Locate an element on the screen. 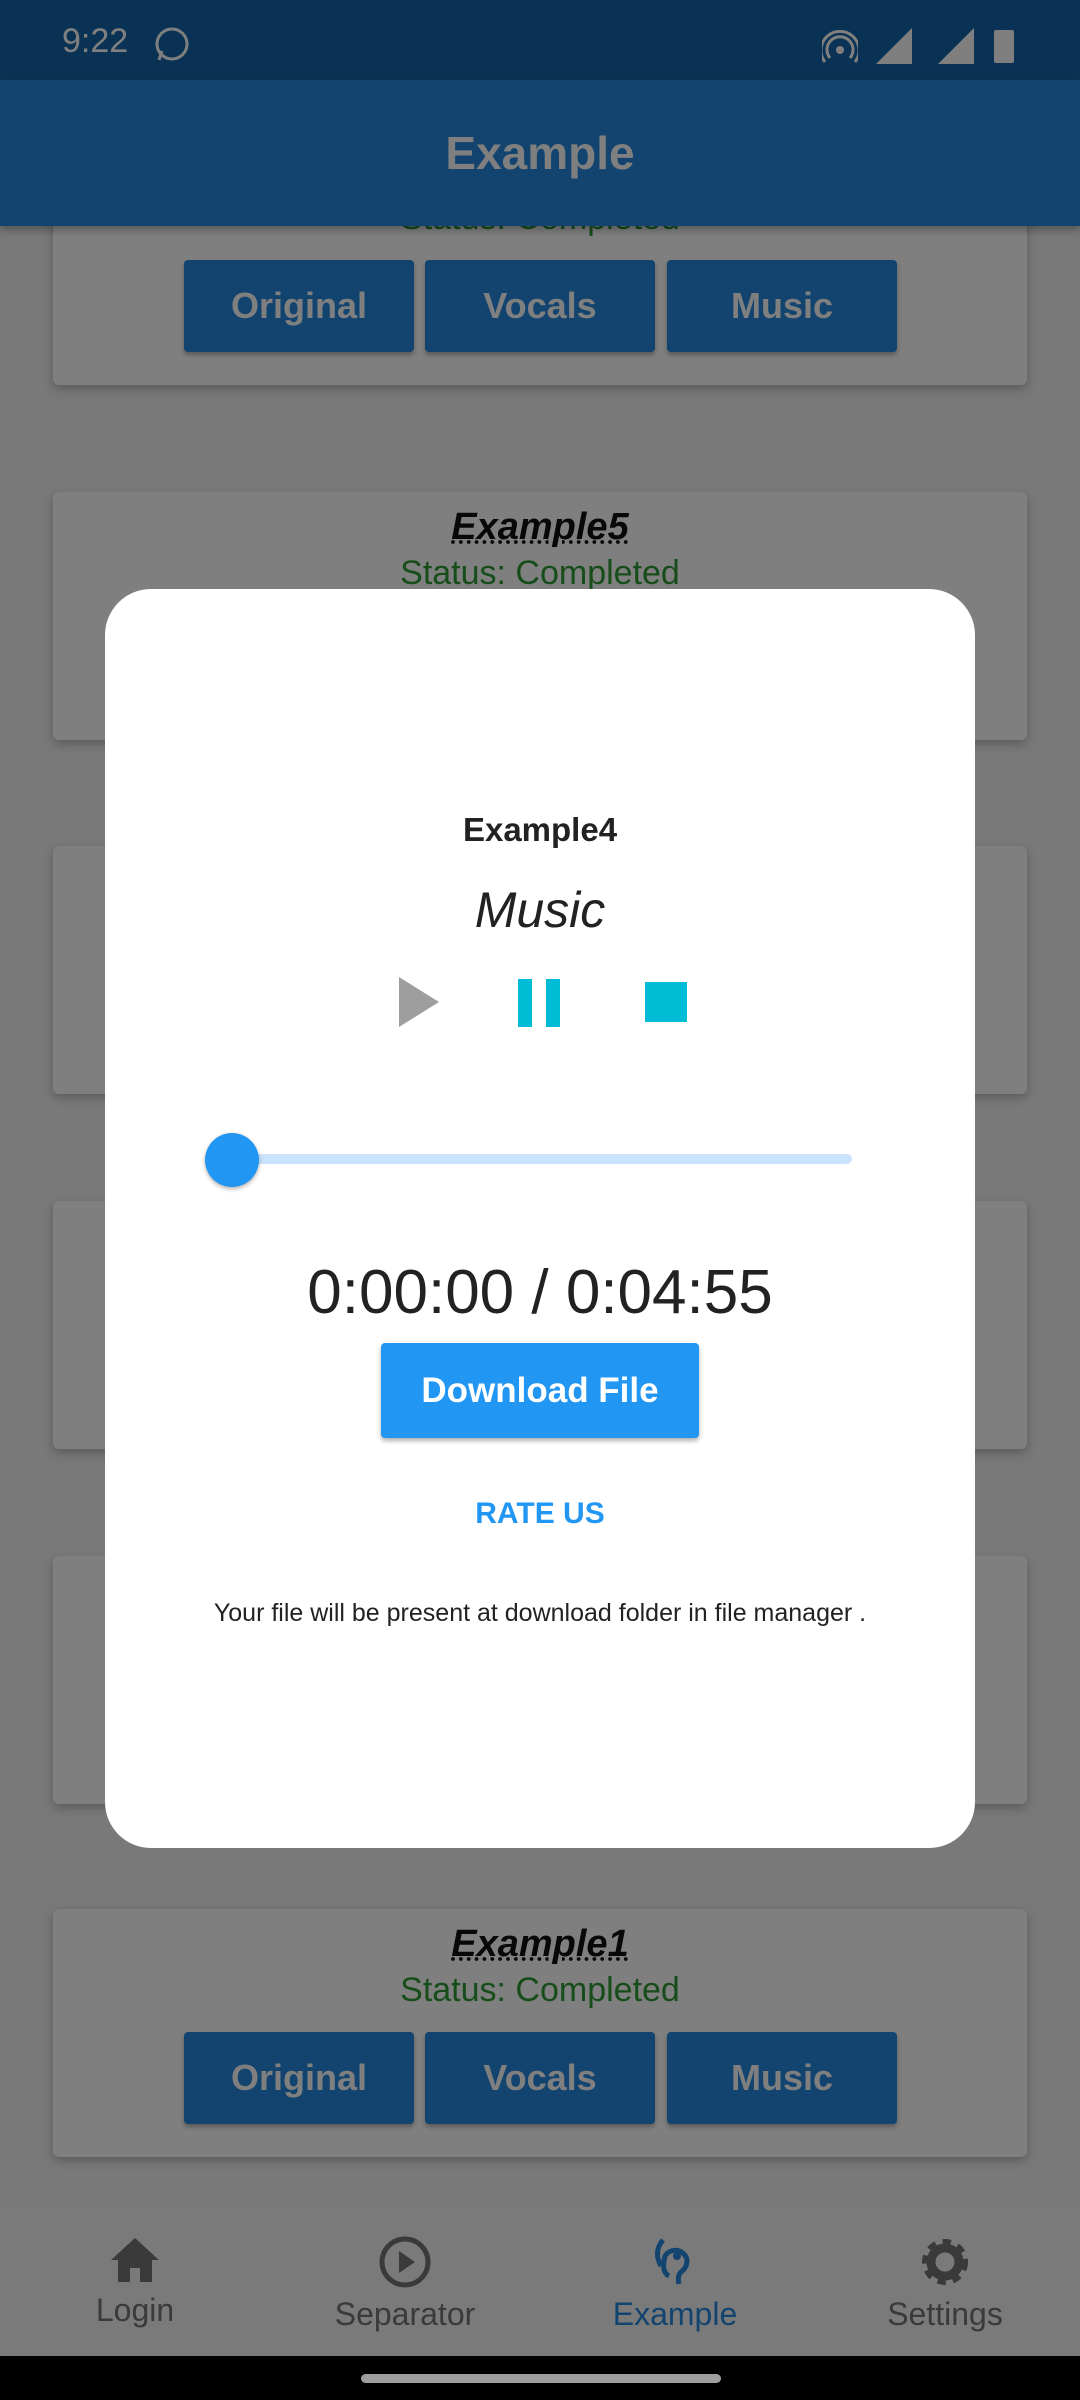  seek-slider is located at coordinates (535, 1159).